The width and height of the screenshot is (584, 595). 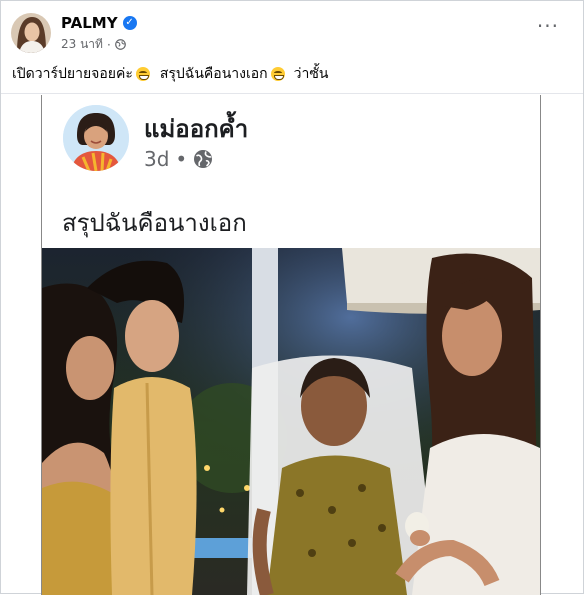 I want to click on shared-post-meta: 3d •, so click(x=178, y=159).